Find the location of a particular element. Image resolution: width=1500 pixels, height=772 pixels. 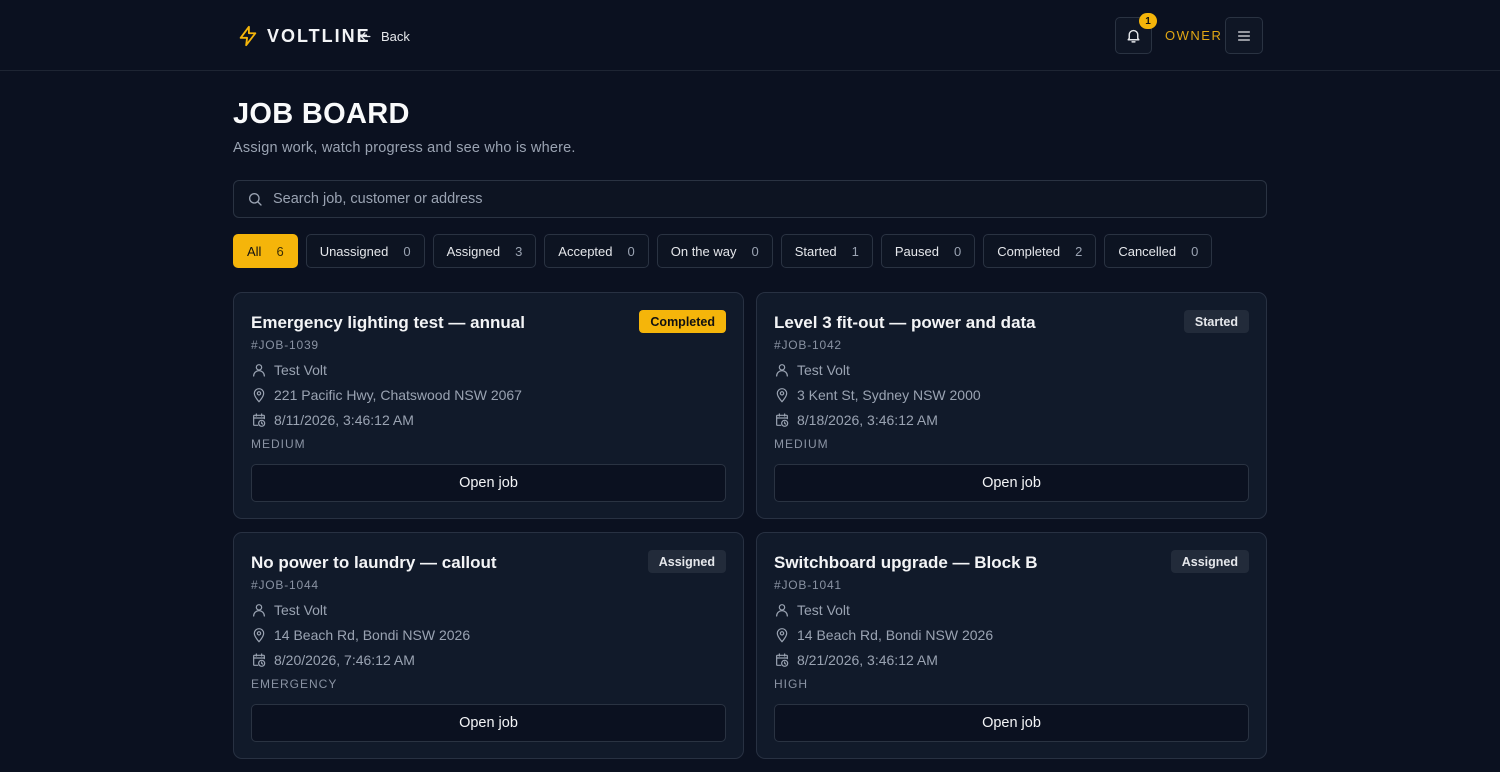

filter-completed: Completed 2 is located at coordinates (1040, 251).